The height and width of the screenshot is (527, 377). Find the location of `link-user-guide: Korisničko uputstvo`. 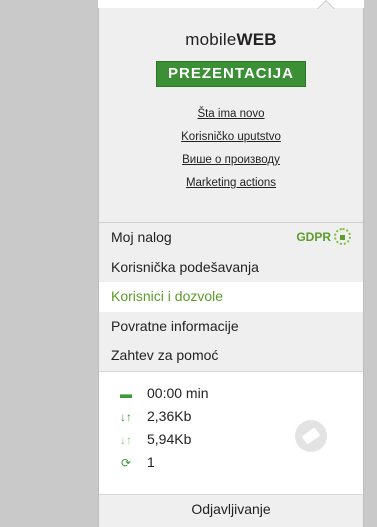

link-user-guide: Korisničko uputstvo is located at coordinates (231, 137).